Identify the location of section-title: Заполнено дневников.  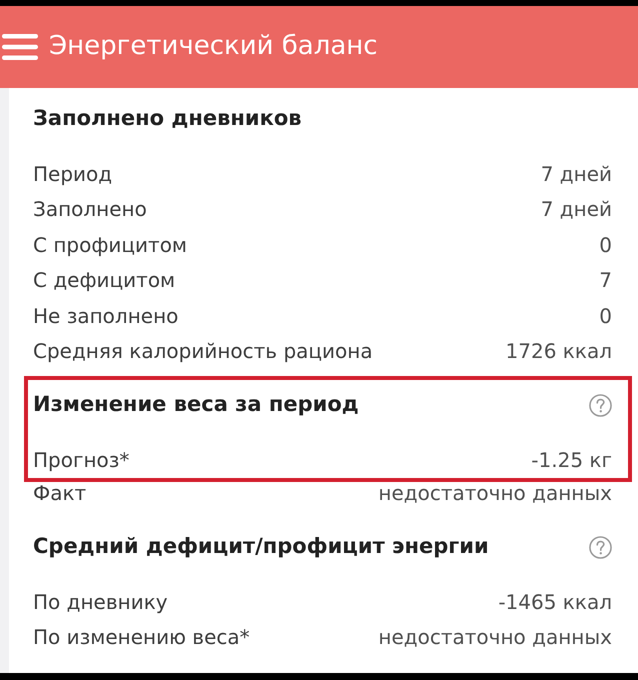
(167, 119).